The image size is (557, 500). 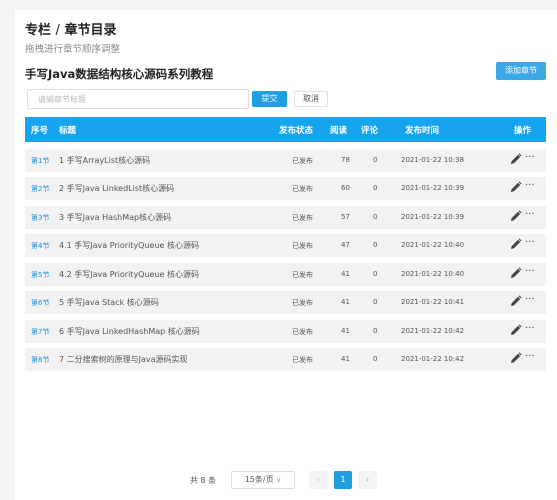 What do you see at coordinates (123, 359) in the screenshot?
I see `chapter-title: 7 二分搜索树的原理与Java源码实现` at bounding box center [123, 359].